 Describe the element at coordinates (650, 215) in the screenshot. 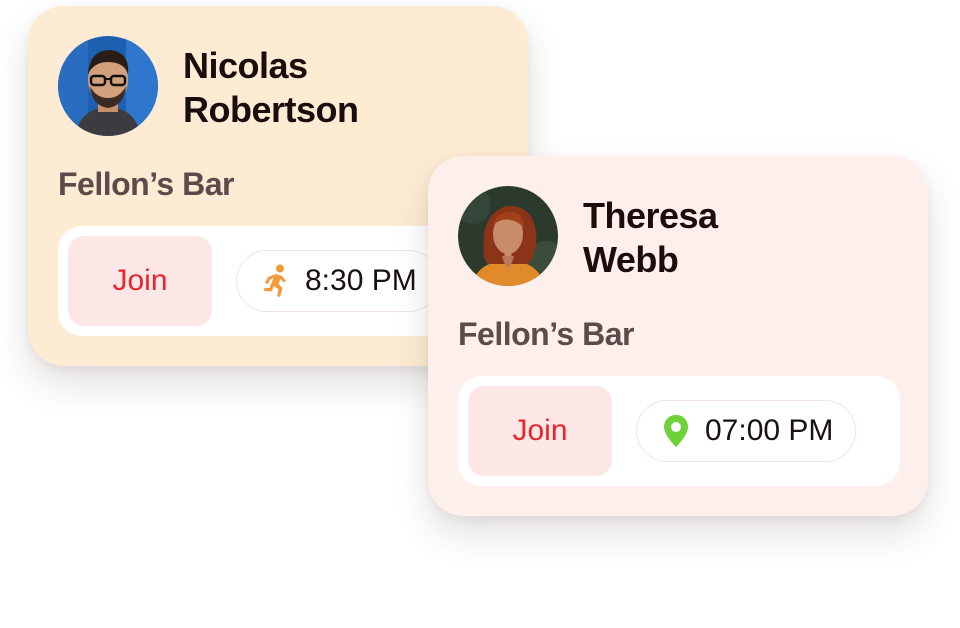

I see `first-name: Theresa` at that location.